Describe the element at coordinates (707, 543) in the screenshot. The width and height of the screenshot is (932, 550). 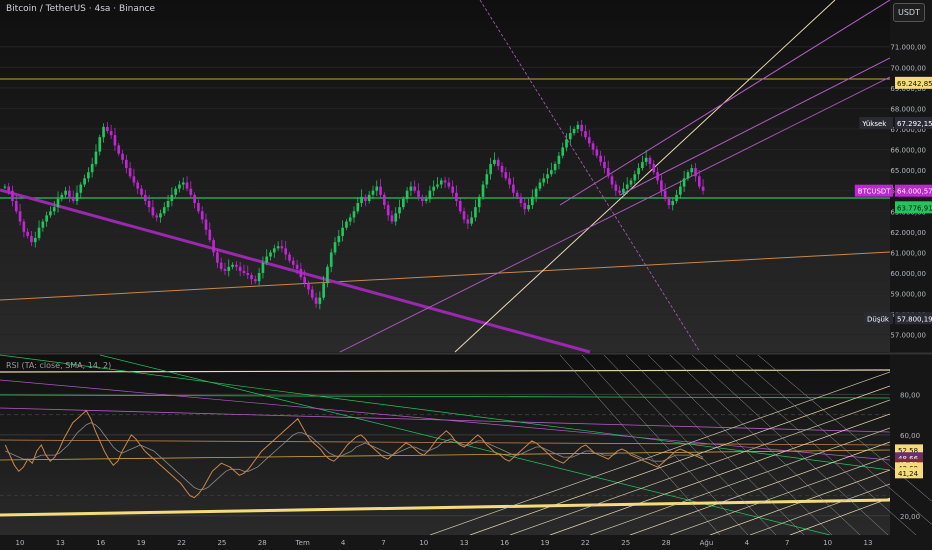
I see `time-tick-label: Ağu` at that location.